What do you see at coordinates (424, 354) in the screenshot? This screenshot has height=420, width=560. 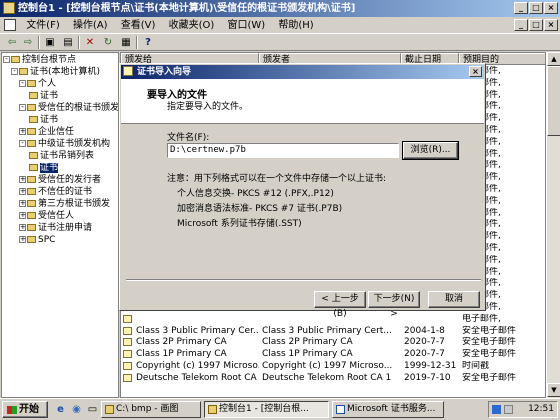 I see `cell-expires: 2020-7-7` at bounding box center [424, 354].